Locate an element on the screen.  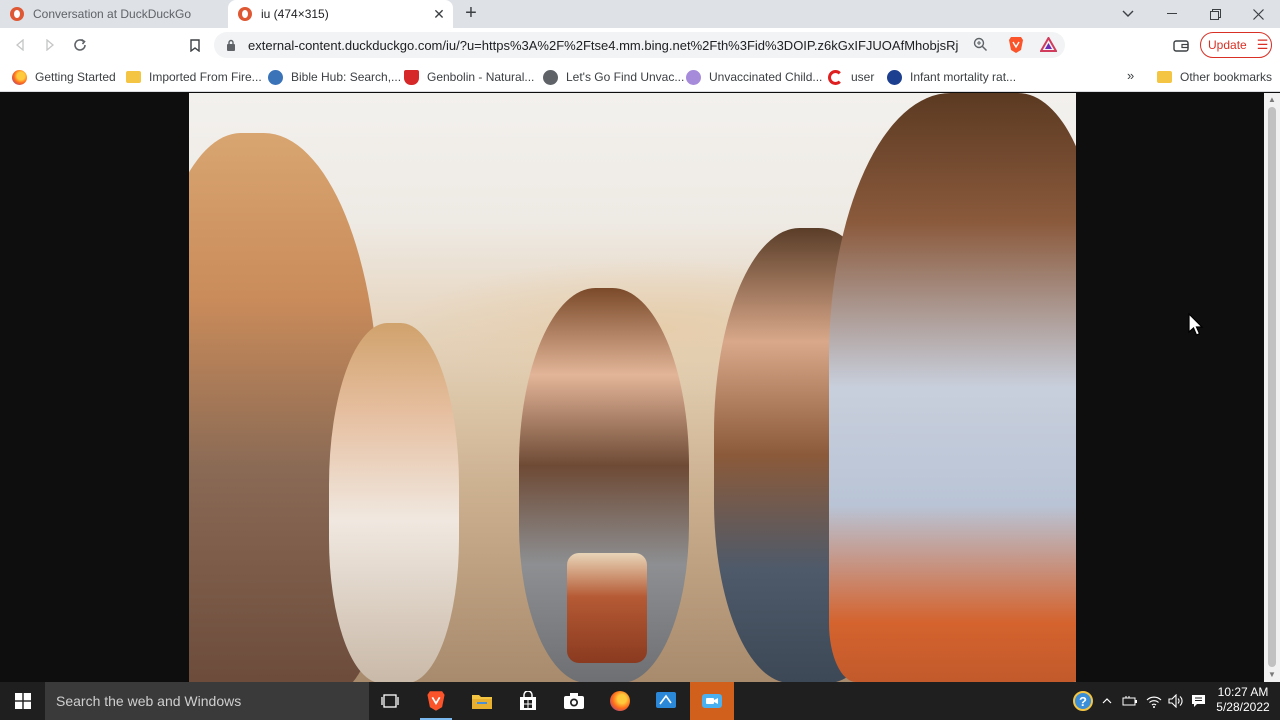
other-bookmarks: Other bookmarks is located at coordinates (1214, 77).